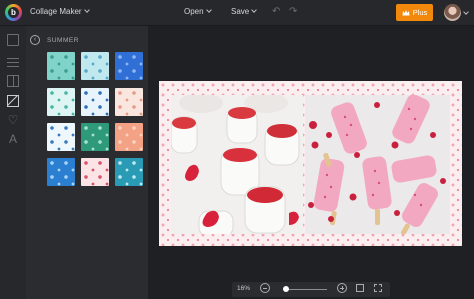 This screenshot has height=299, width=474. I want to click on save-label: Save, so click(240, 11).